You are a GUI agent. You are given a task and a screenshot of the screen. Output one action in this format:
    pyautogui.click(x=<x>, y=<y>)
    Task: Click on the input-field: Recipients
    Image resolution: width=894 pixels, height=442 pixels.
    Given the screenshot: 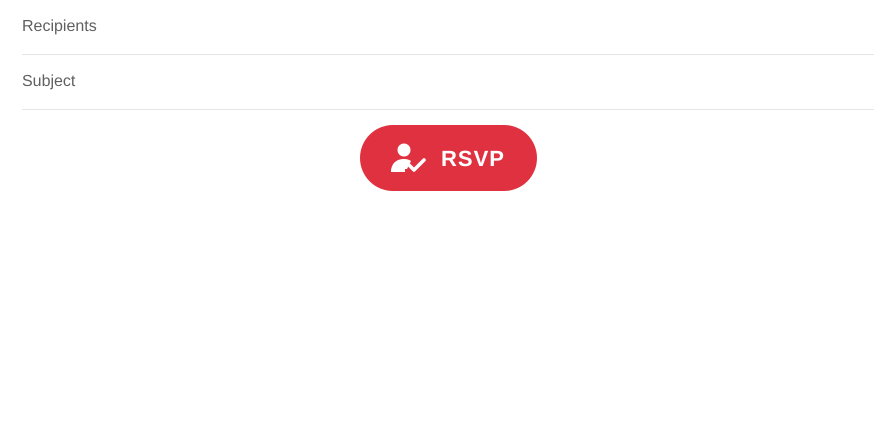 What is the action you would take?
    pyautogui.click(x=448, y=27)
    